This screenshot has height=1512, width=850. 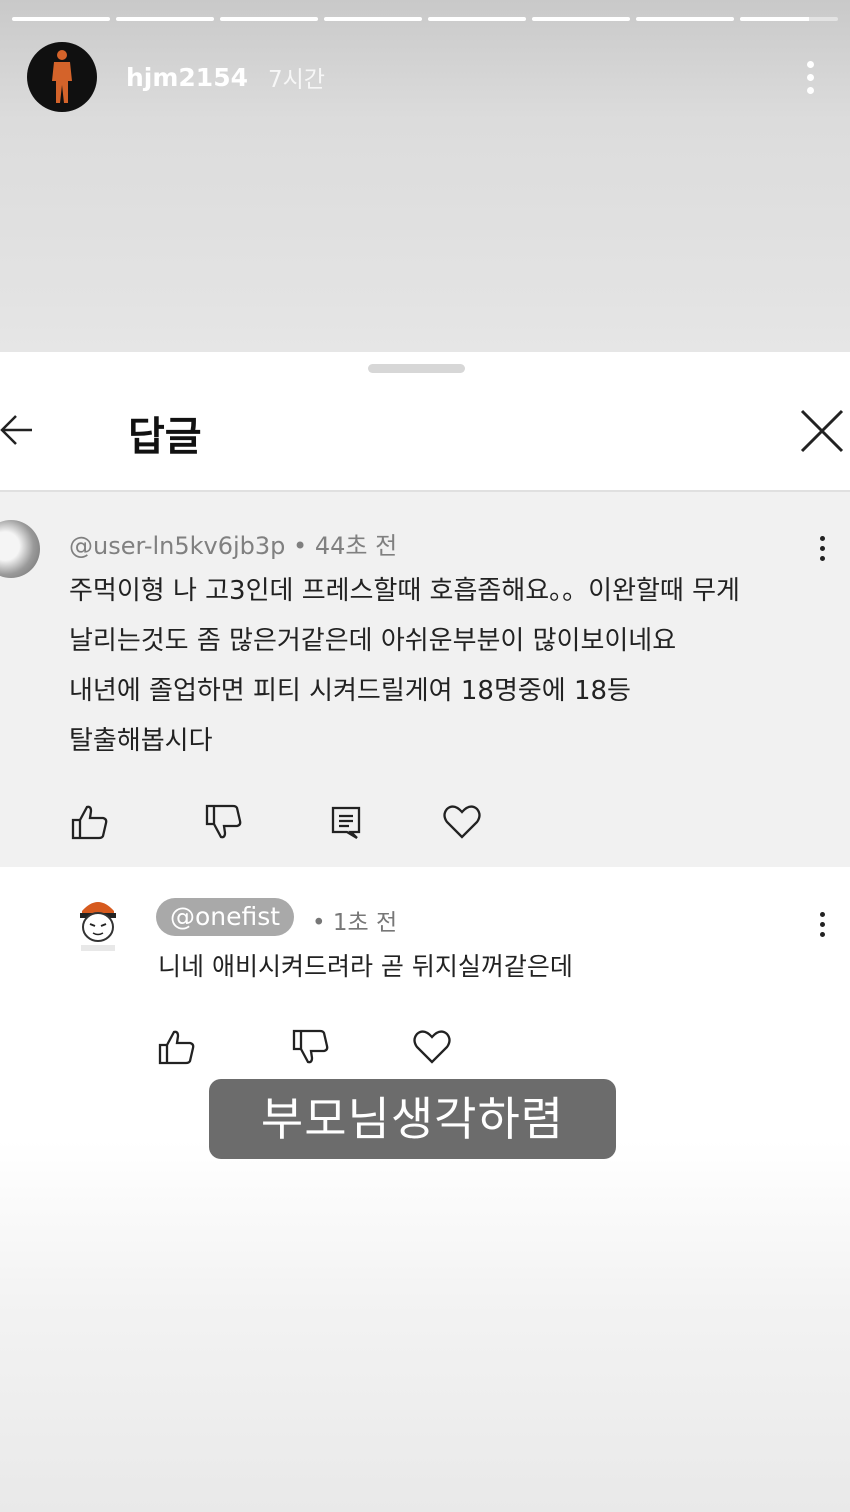 What do you see at coordinates (373, 641) in the screenshot?
I see `comment-line: 날리는것도 좀 많은거같은데 아쉬운부분이 많이보이네요` at bounding box center [373, 641].